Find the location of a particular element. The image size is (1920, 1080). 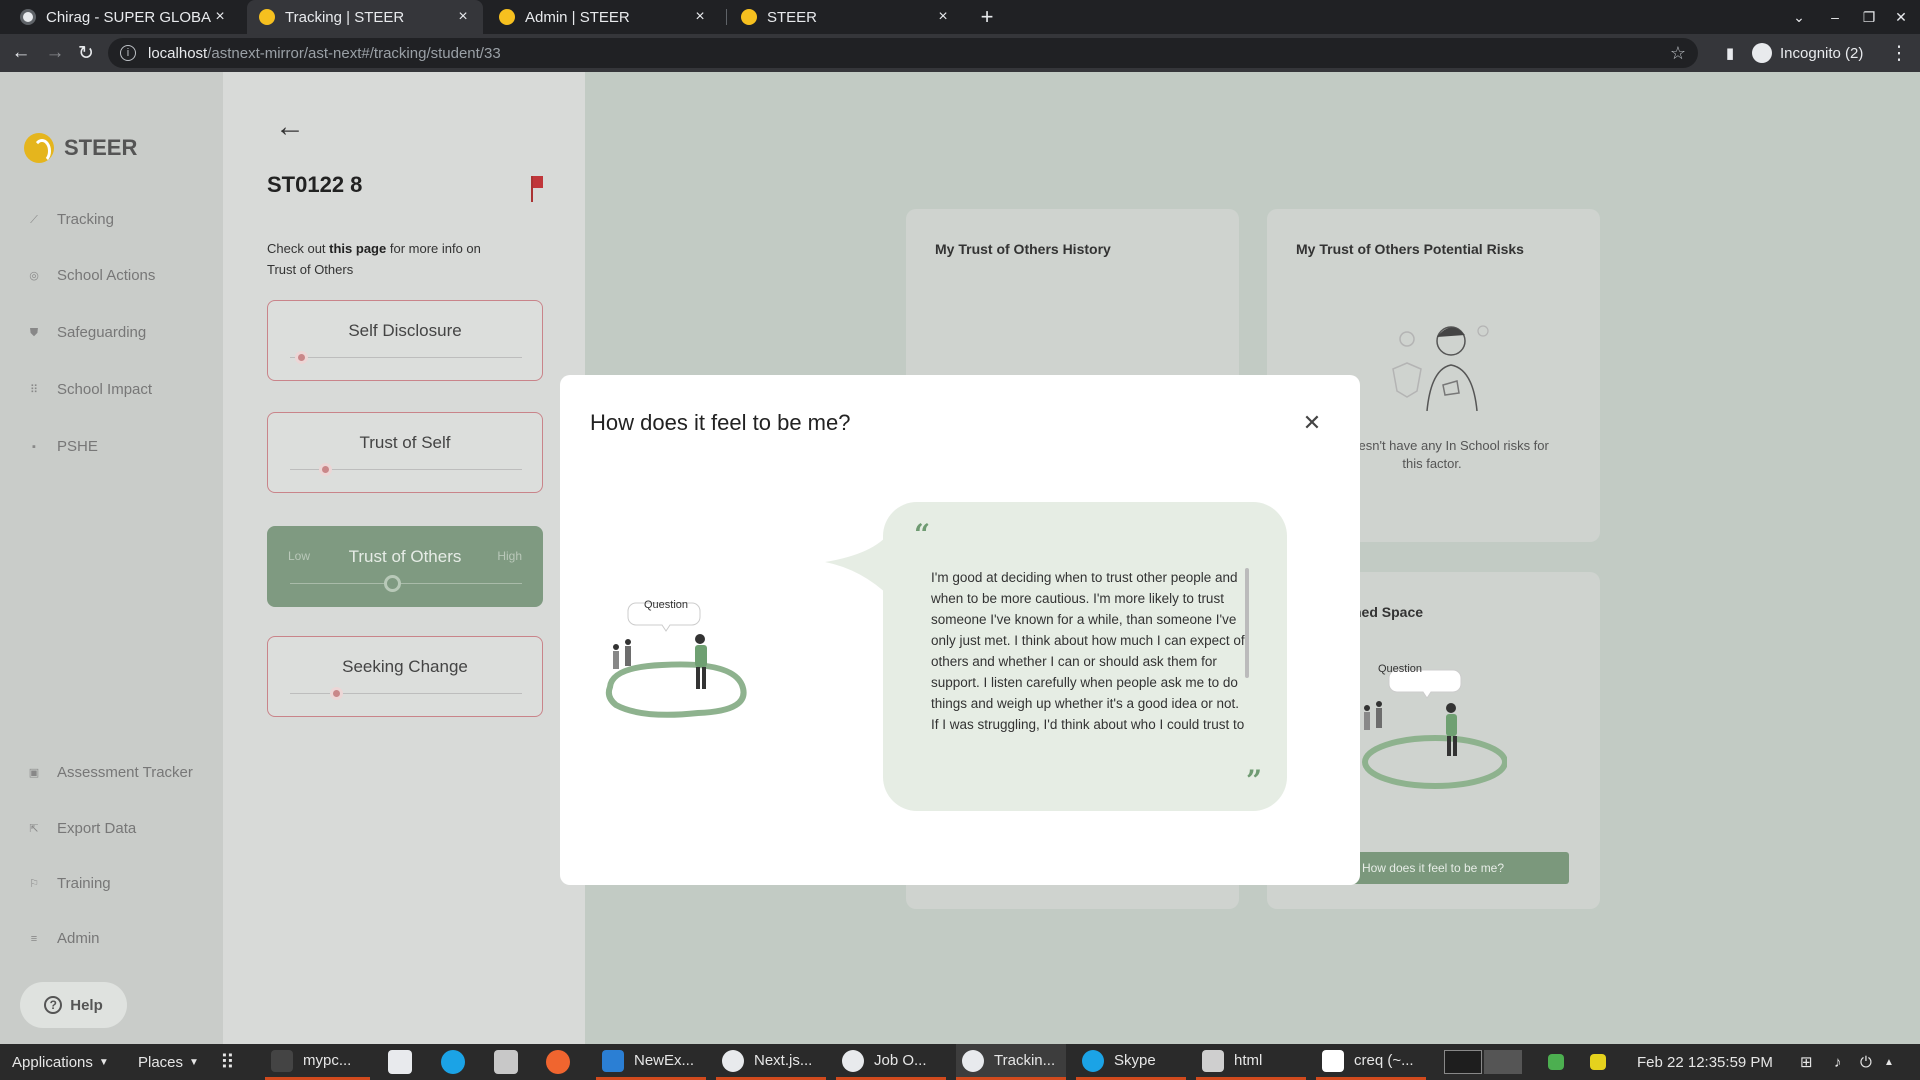

help-button: ? Help is located at coordinates (73, 1005).